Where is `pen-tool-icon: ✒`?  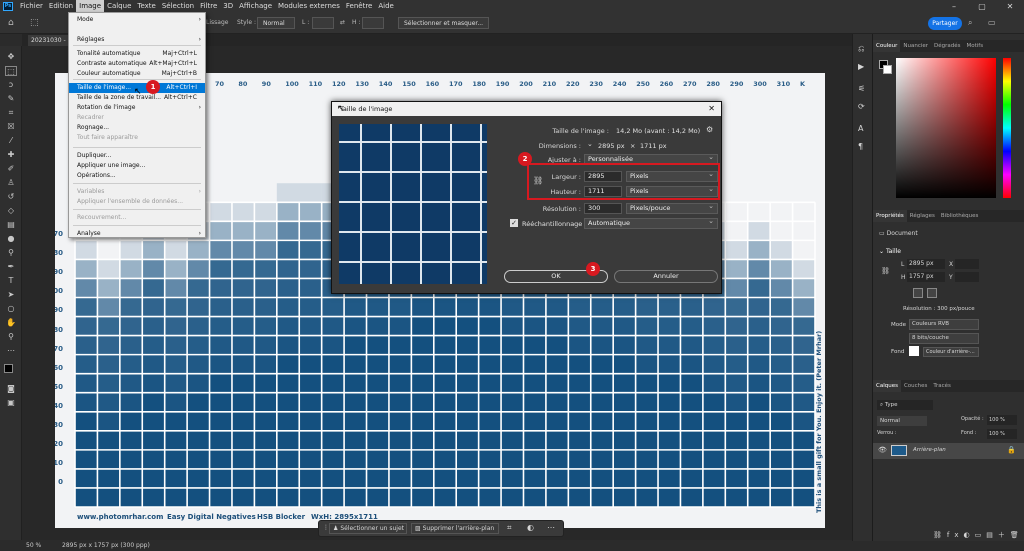
pen-tool-icon: ✒ is located at coordinates (11, 267).